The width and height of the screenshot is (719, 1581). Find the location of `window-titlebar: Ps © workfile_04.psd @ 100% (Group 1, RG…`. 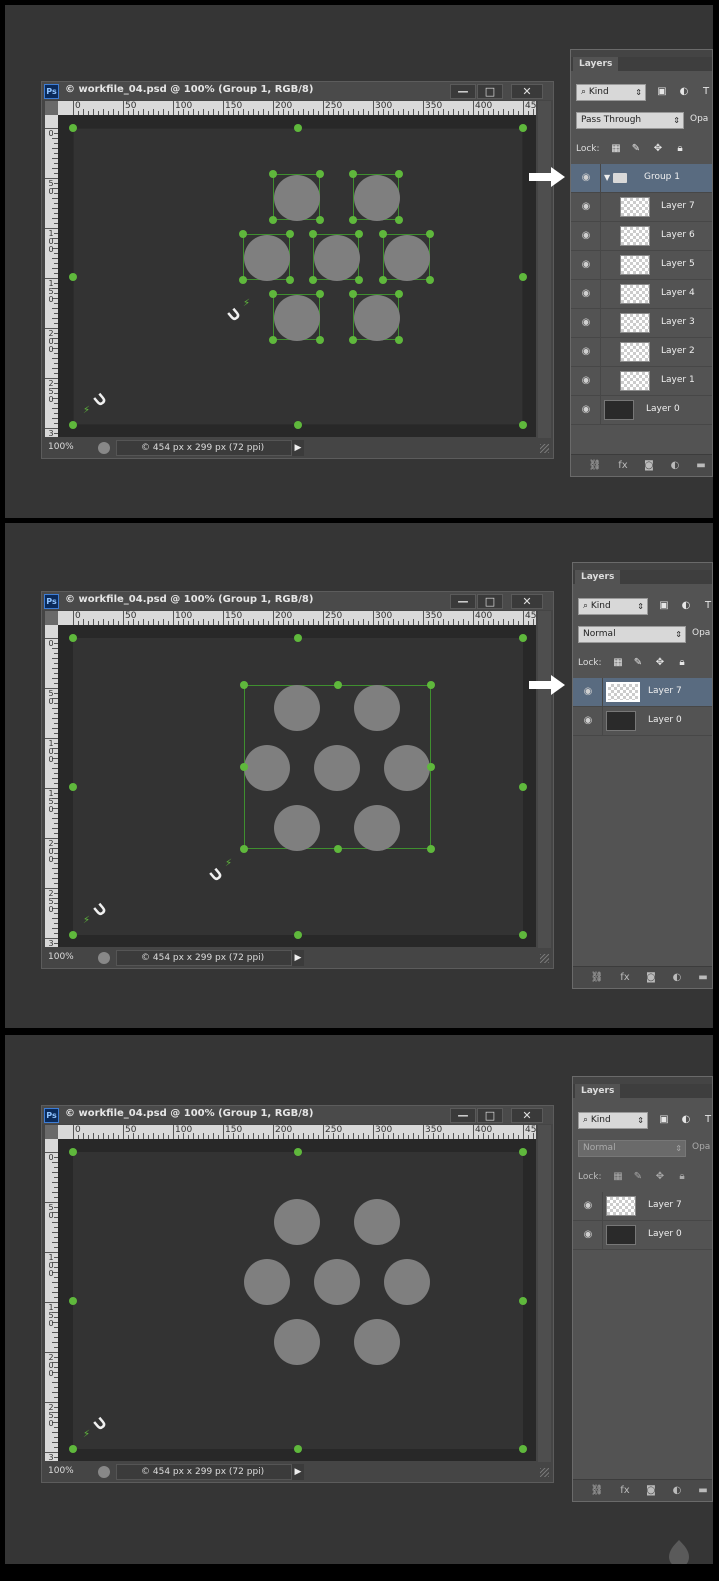

window-titlebar: Ps © workfile_04.psd @ 100% (Group 1, RG… is located at coordinates (297, 1115).